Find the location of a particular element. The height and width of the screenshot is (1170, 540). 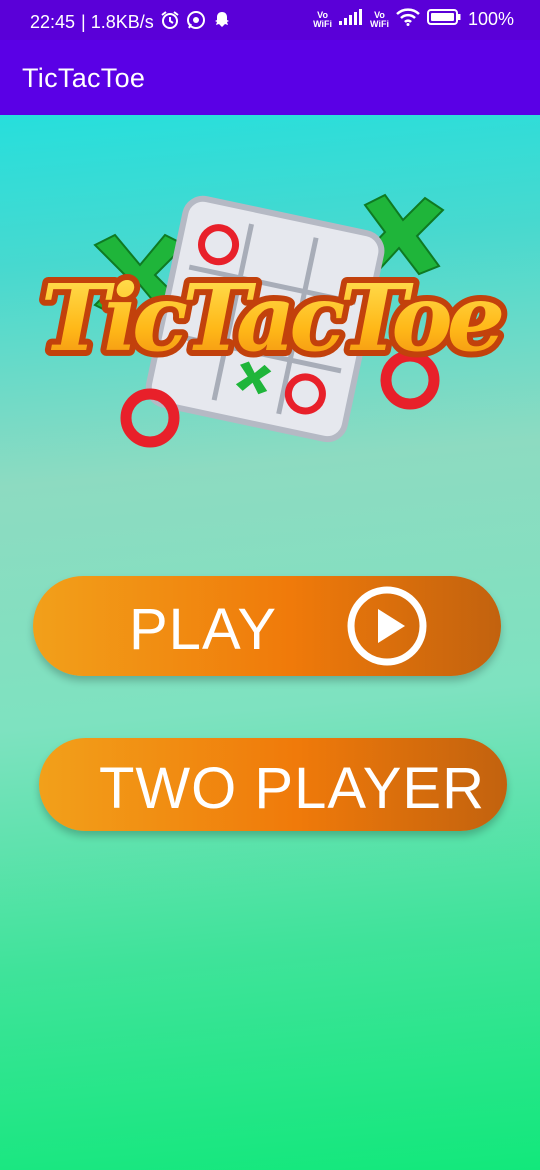

two-player-button-label: TWO PLAYER is located at coordinates (292, 788).